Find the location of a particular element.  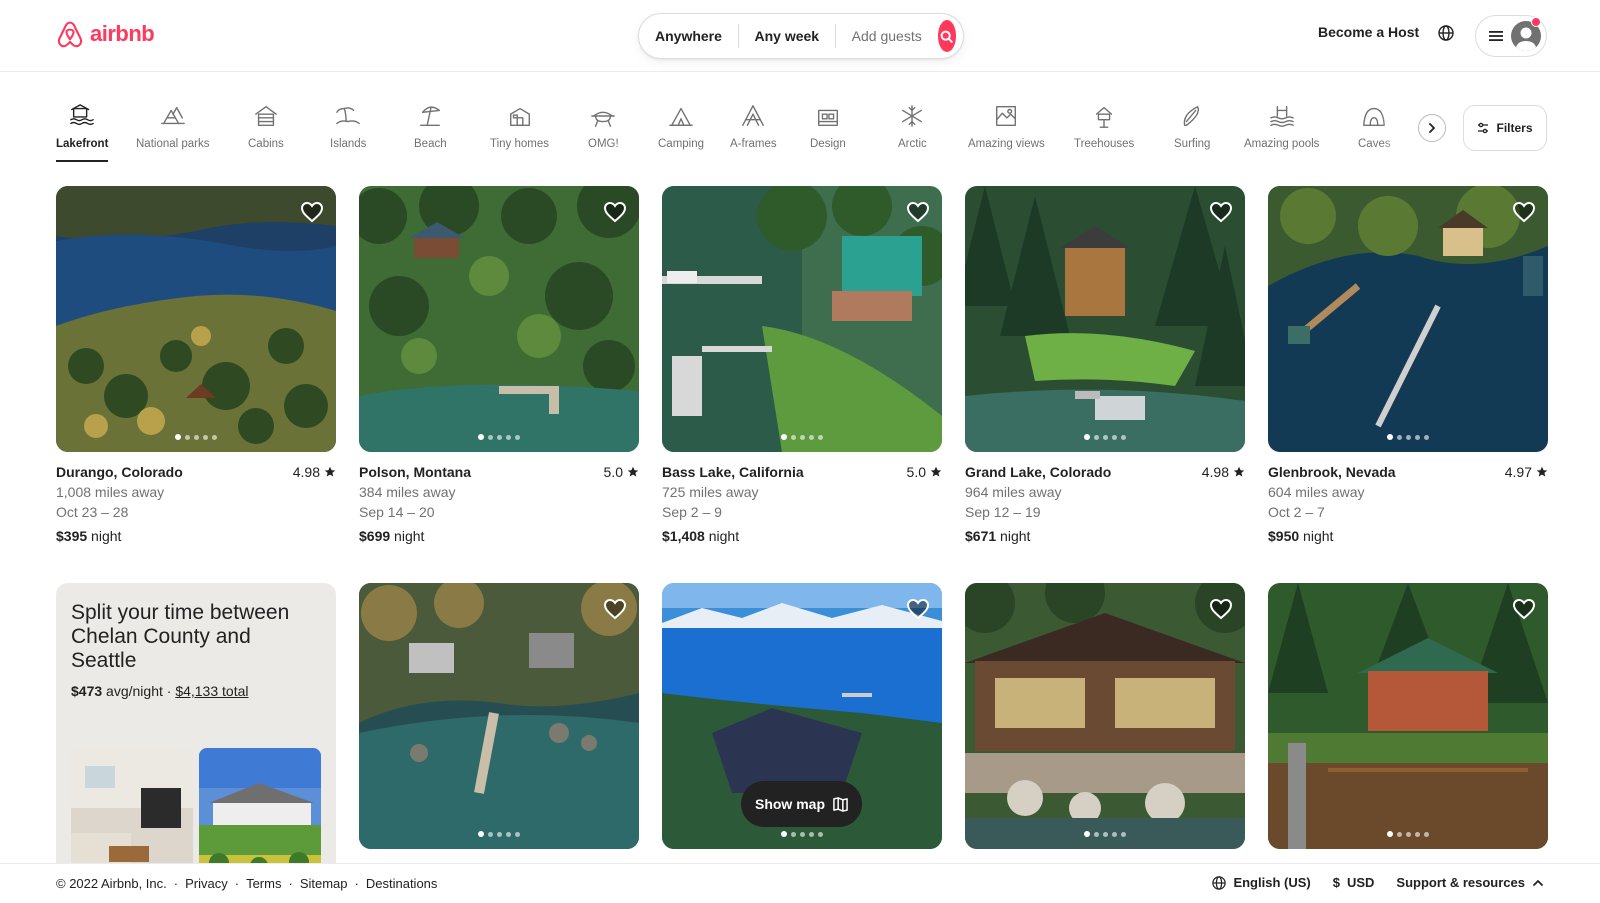

listing-dates: Sep 2 – 9 is located at coordinates (692, 512).